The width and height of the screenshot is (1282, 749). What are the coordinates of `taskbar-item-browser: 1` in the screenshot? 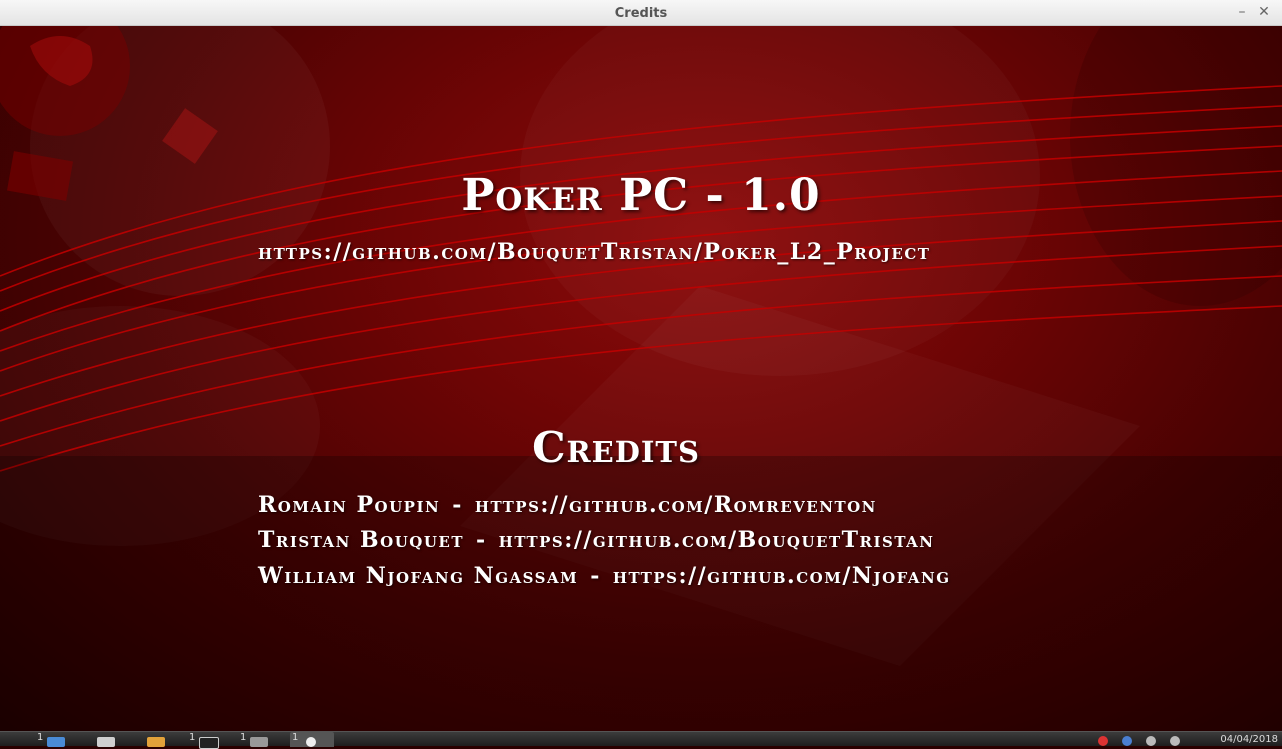 It's located at (57, 739).